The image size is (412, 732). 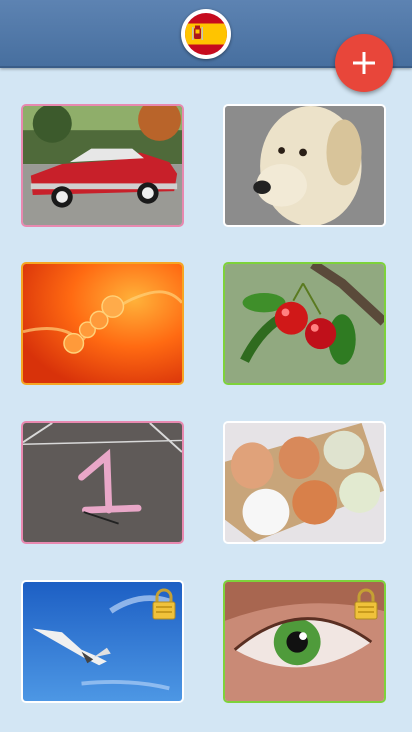 What do you see at coordinates (102, 641) in the screenshot?
I see `picture-card-seagull` at bounding box center [102, 641].